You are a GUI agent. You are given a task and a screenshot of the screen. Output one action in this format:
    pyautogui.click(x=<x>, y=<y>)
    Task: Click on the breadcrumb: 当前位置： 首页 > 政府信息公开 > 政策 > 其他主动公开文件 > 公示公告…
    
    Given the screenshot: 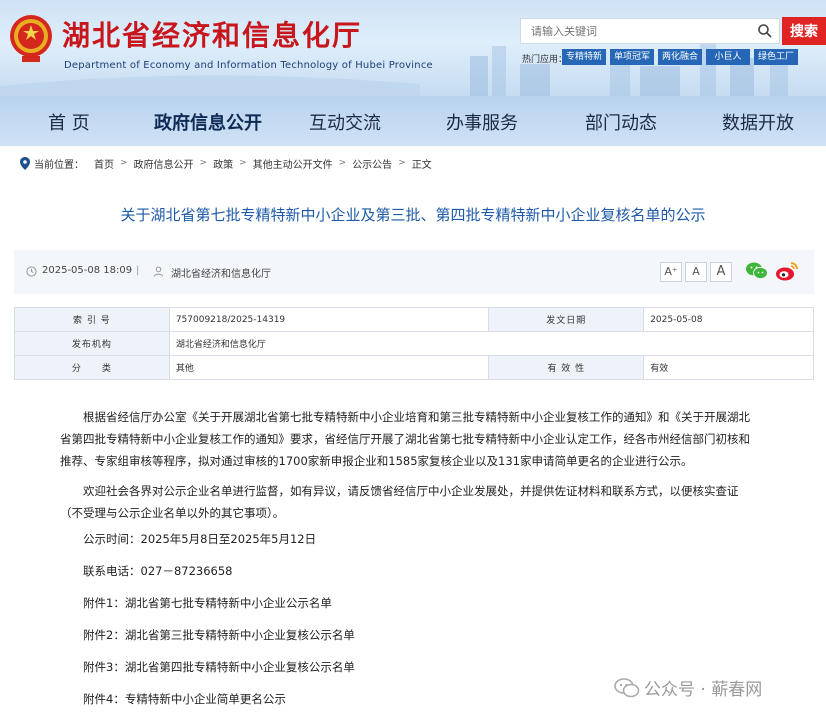 What is the action you would take?
    pyautogui.click(x=226, y=163)
    